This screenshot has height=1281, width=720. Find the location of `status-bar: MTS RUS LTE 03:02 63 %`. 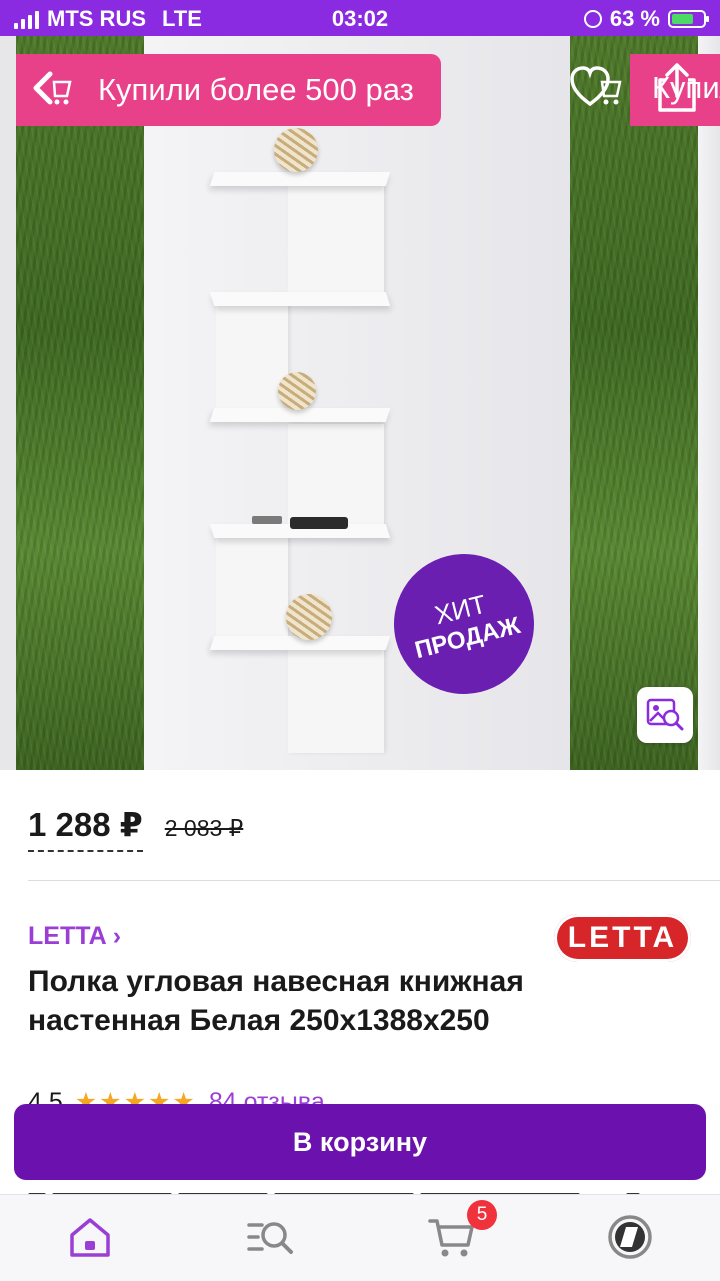

status-bar: MTS RUS LTE 03:02 63 % is located at coordinates (360, 18).